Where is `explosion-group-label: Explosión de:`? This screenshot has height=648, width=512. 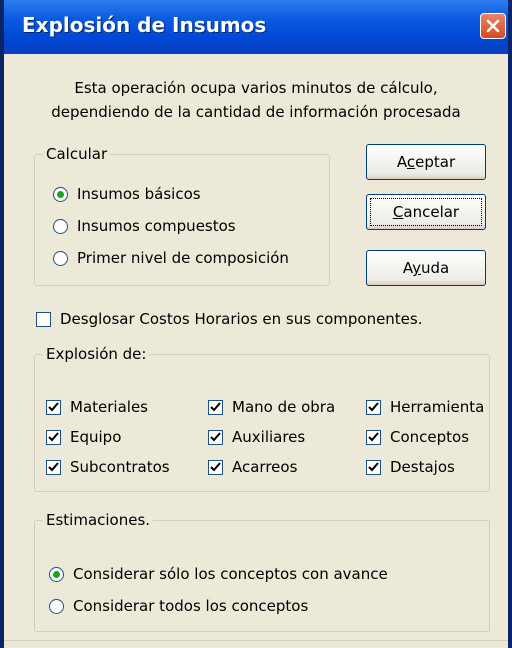
explosion-group-label: Explosión de: is located at coordinates (96, 354).